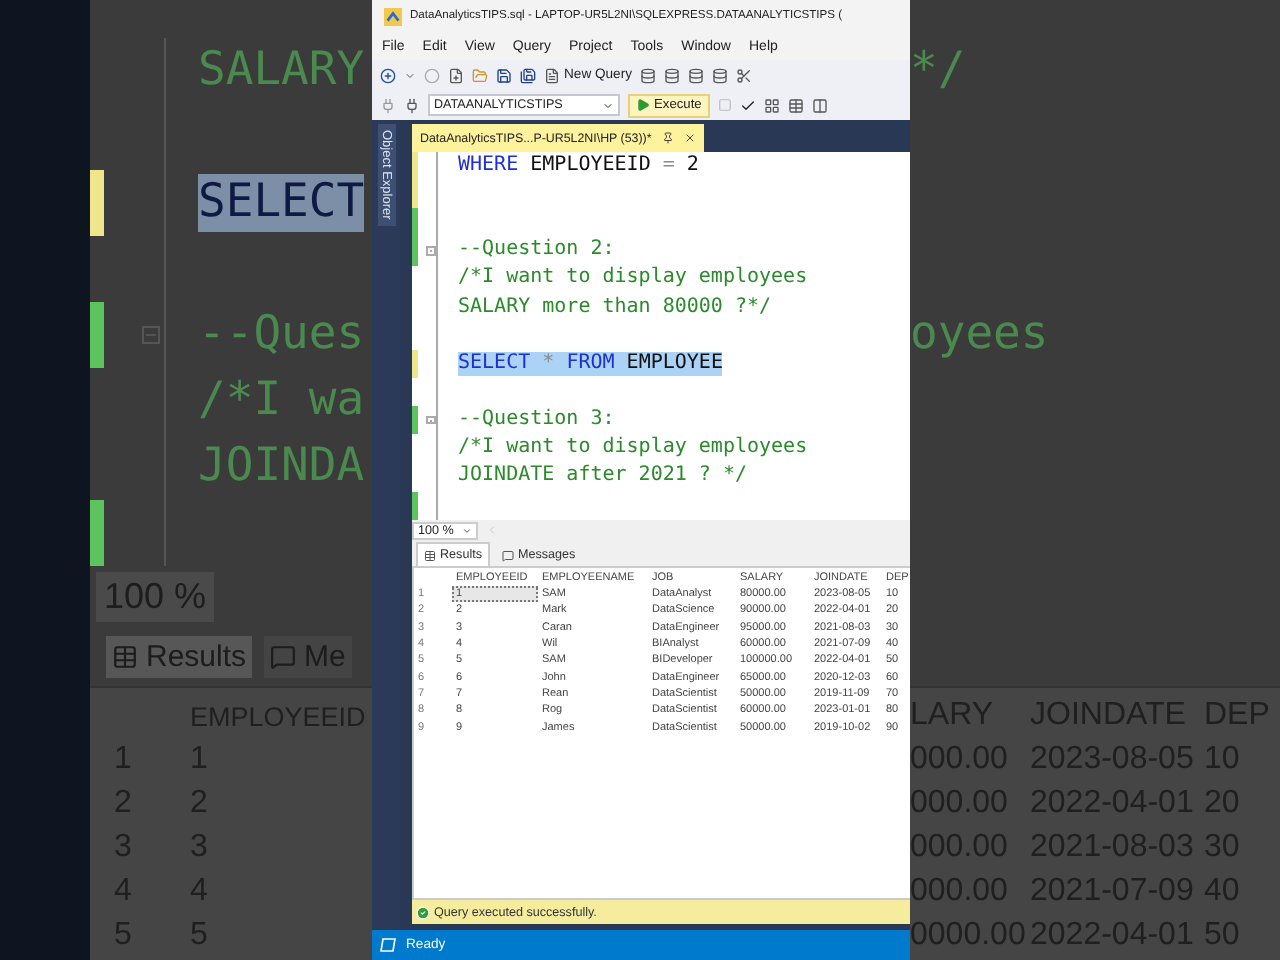 Image resolution: width=1280 pixels, height=960 pixels. Describe the element at coordinates (578, 166) in the screenshot. I see `code-line: WHERE EMPLOYEEID = 2` at that location.